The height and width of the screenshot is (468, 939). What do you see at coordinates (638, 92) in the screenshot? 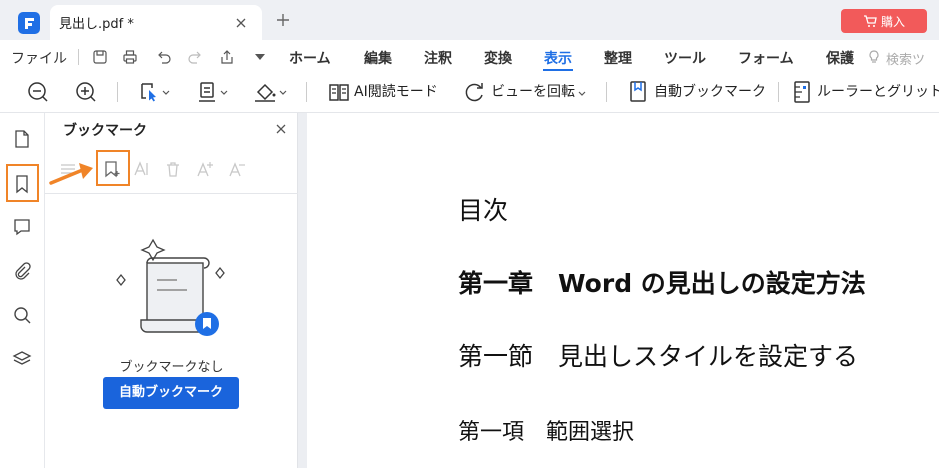
I see `auto-bookmark-icon` at bounding box center [638, 92].